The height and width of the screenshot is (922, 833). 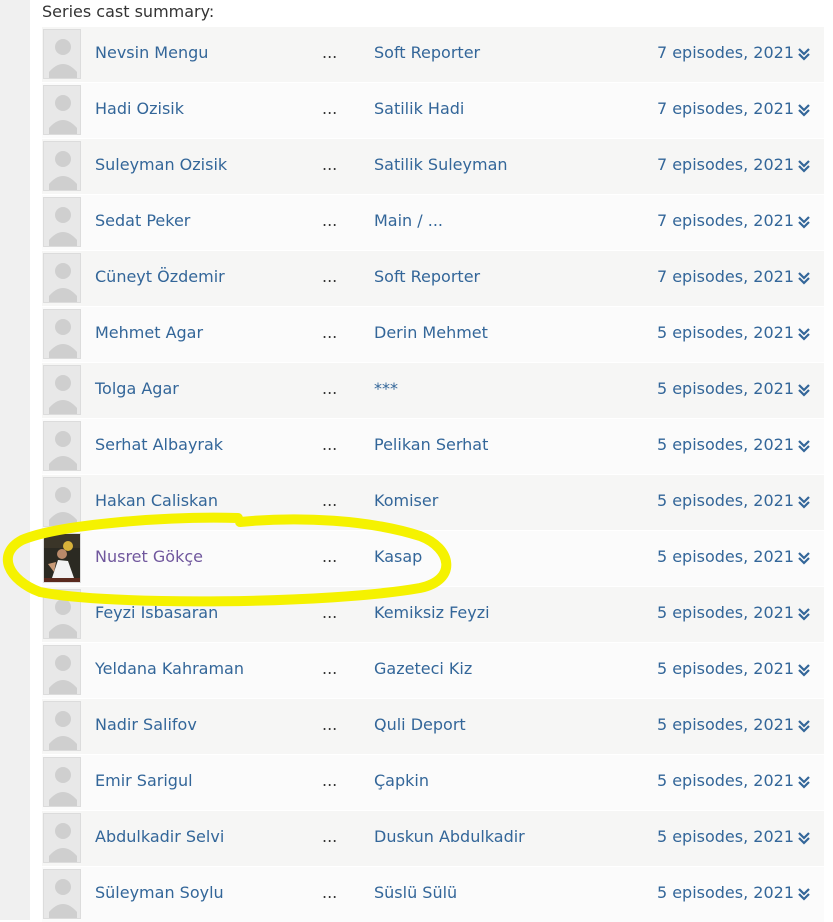 I want to click on character-name-link: Komiser, so click(x=406, y=500).